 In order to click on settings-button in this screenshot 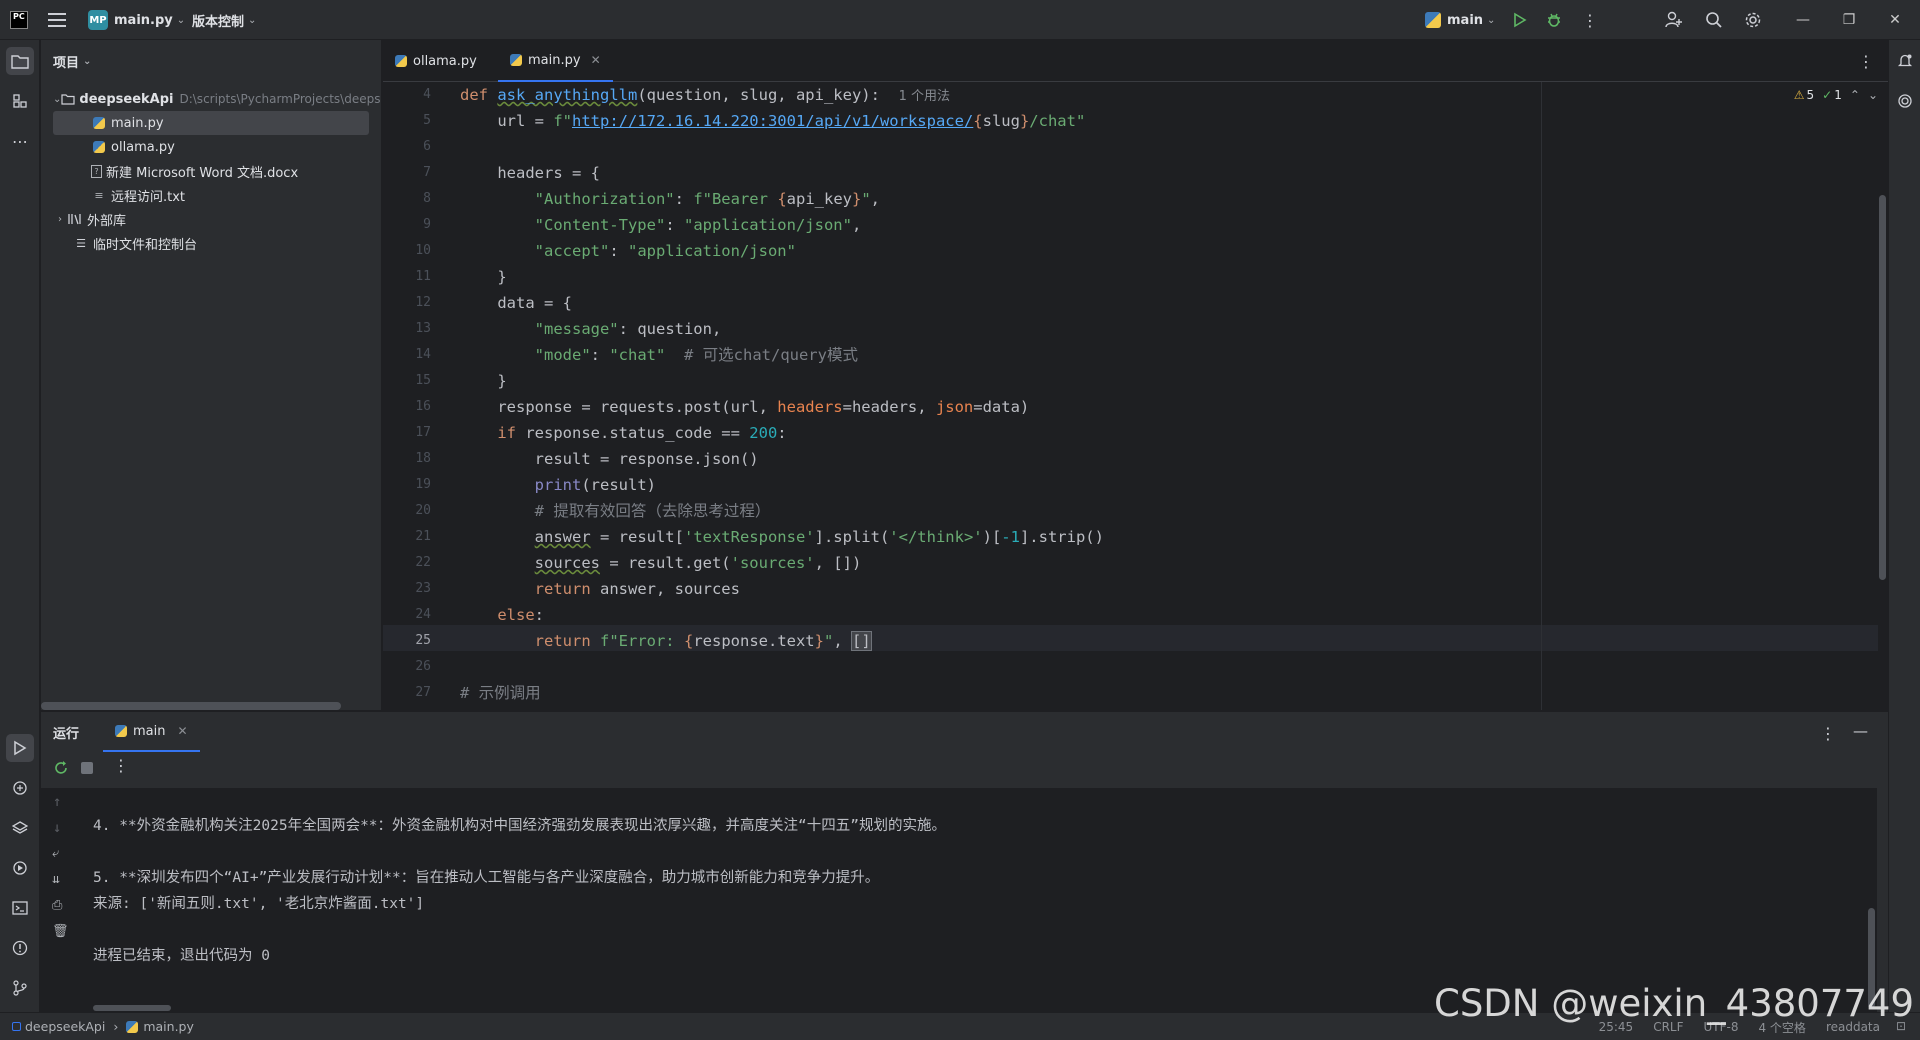, I will do `click(1753, 20)`.